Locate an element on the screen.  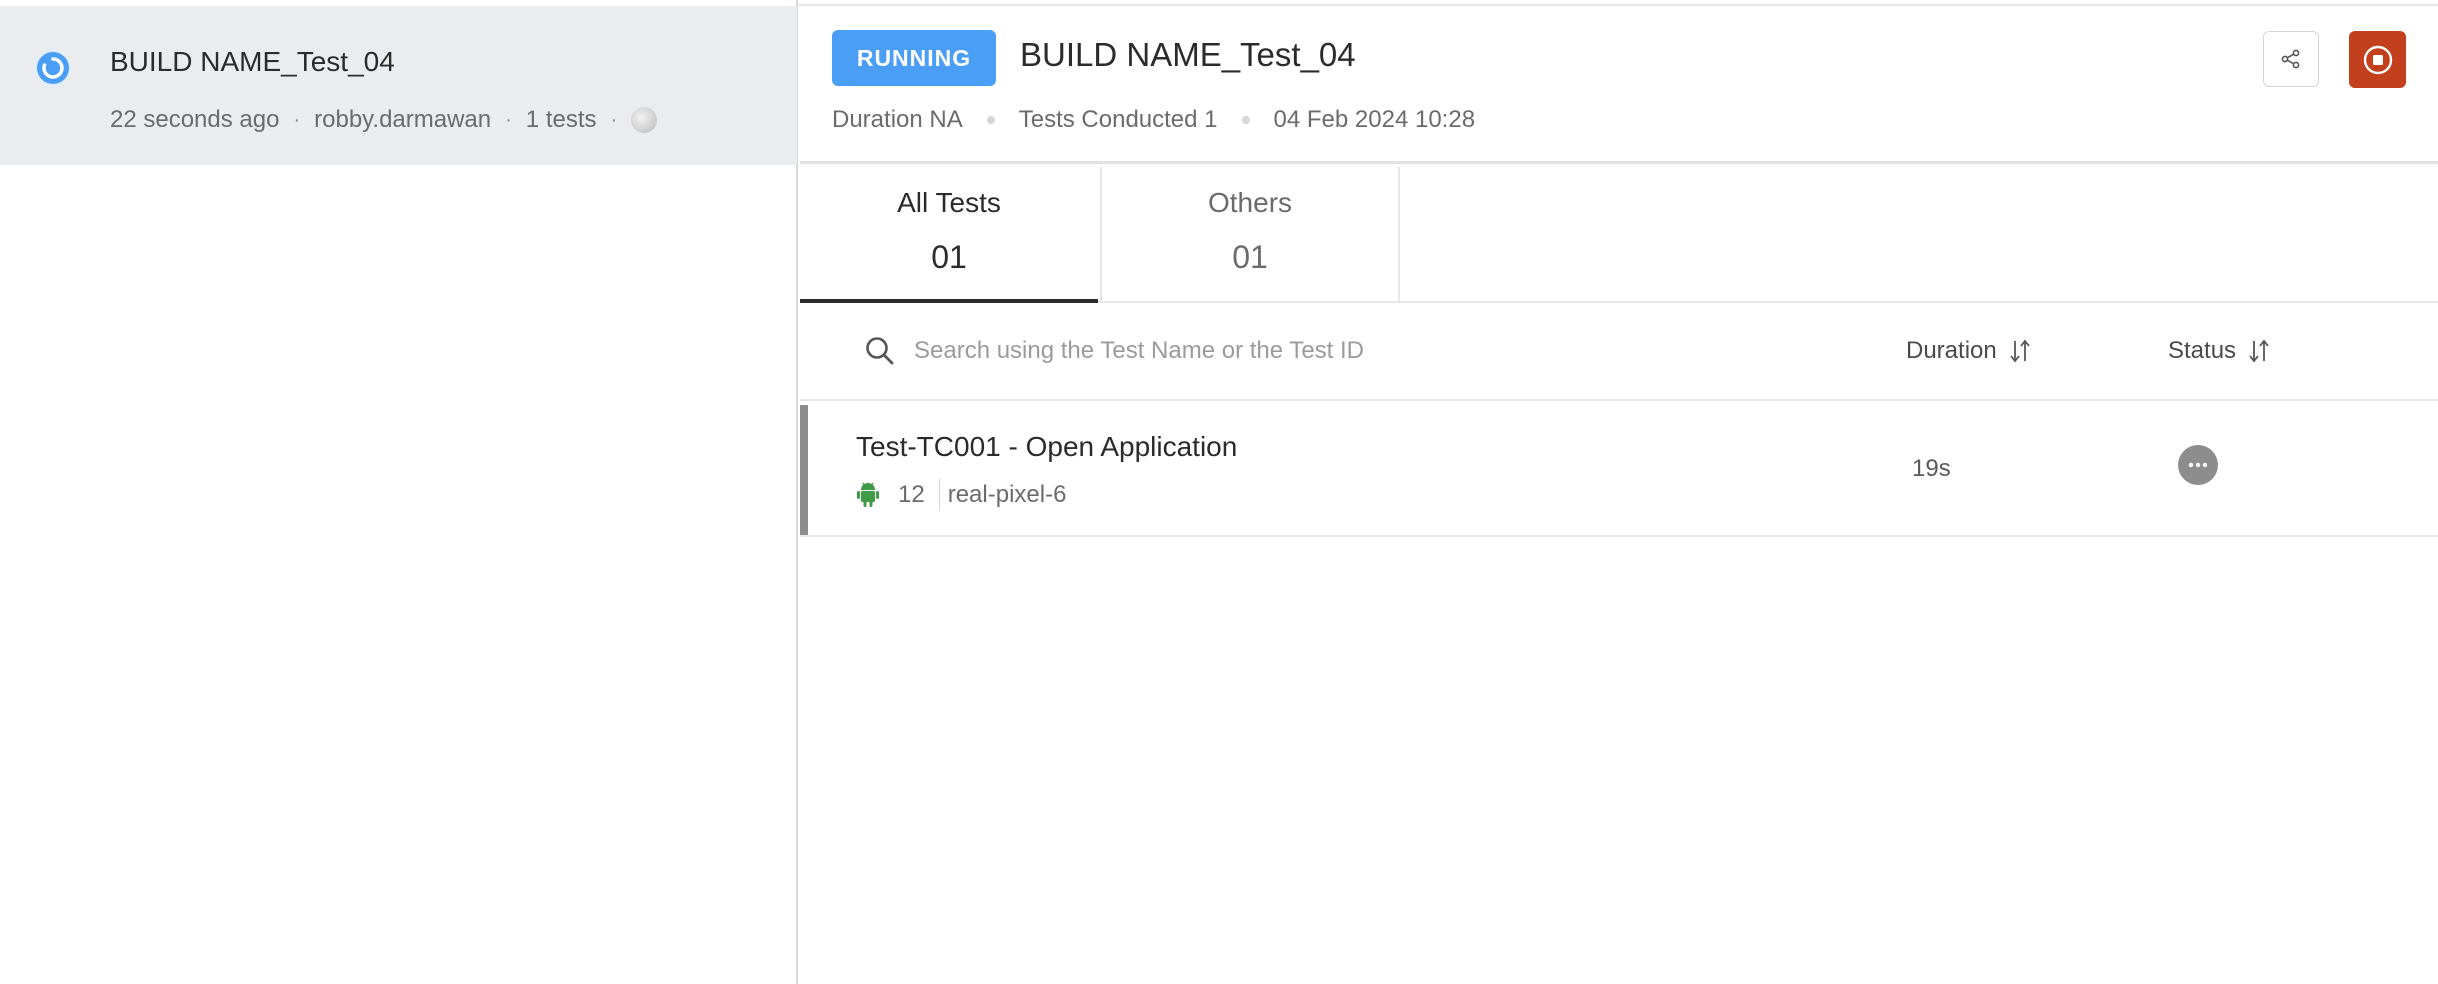
tab-label: Others is located at coordinates (1250, 202).